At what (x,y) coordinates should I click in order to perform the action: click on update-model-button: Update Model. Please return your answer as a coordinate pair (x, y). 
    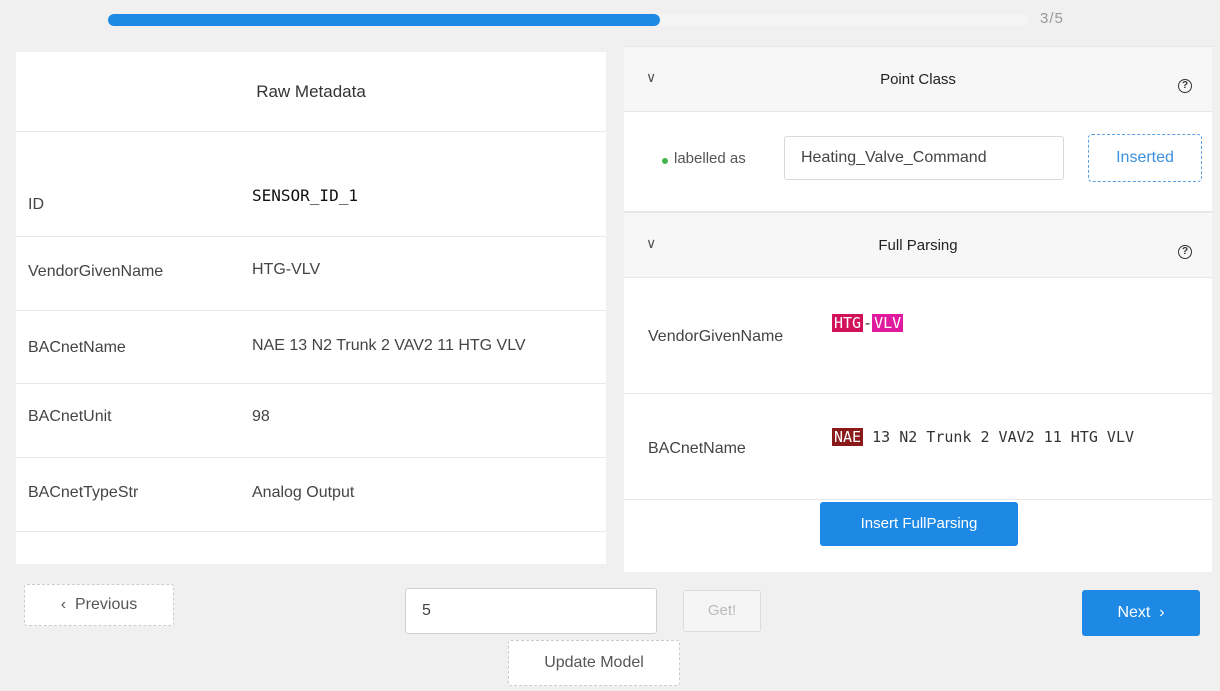
    Looking at the image, I should click on (594, 663).